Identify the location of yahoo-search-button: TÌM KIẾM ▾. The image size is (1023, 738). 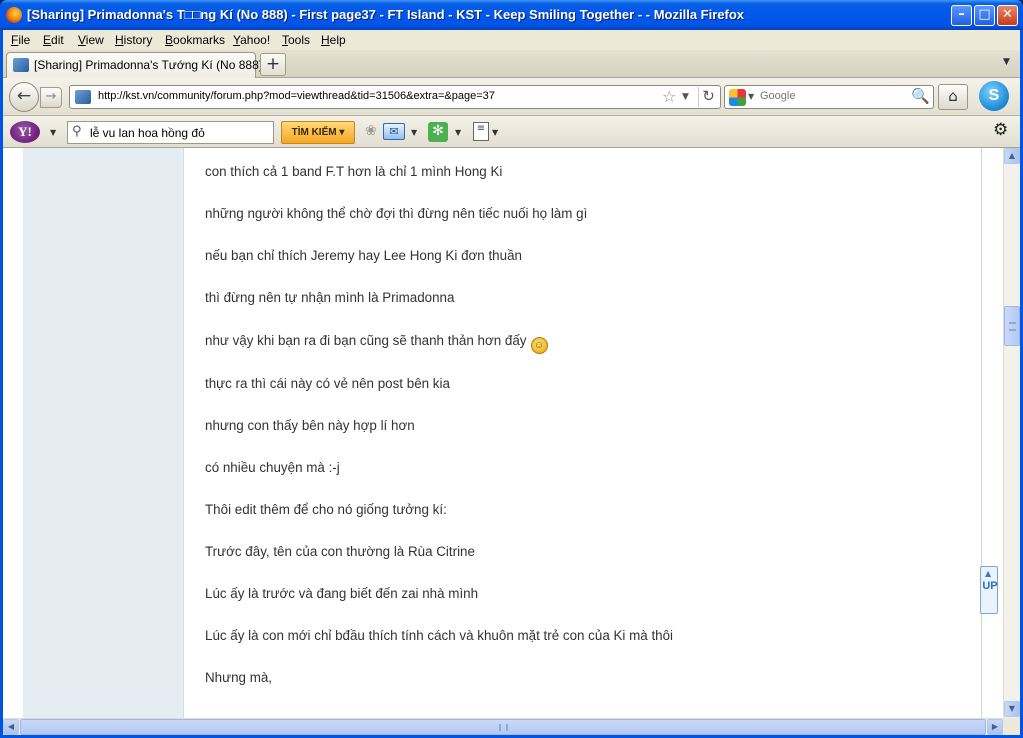
(318, 132).